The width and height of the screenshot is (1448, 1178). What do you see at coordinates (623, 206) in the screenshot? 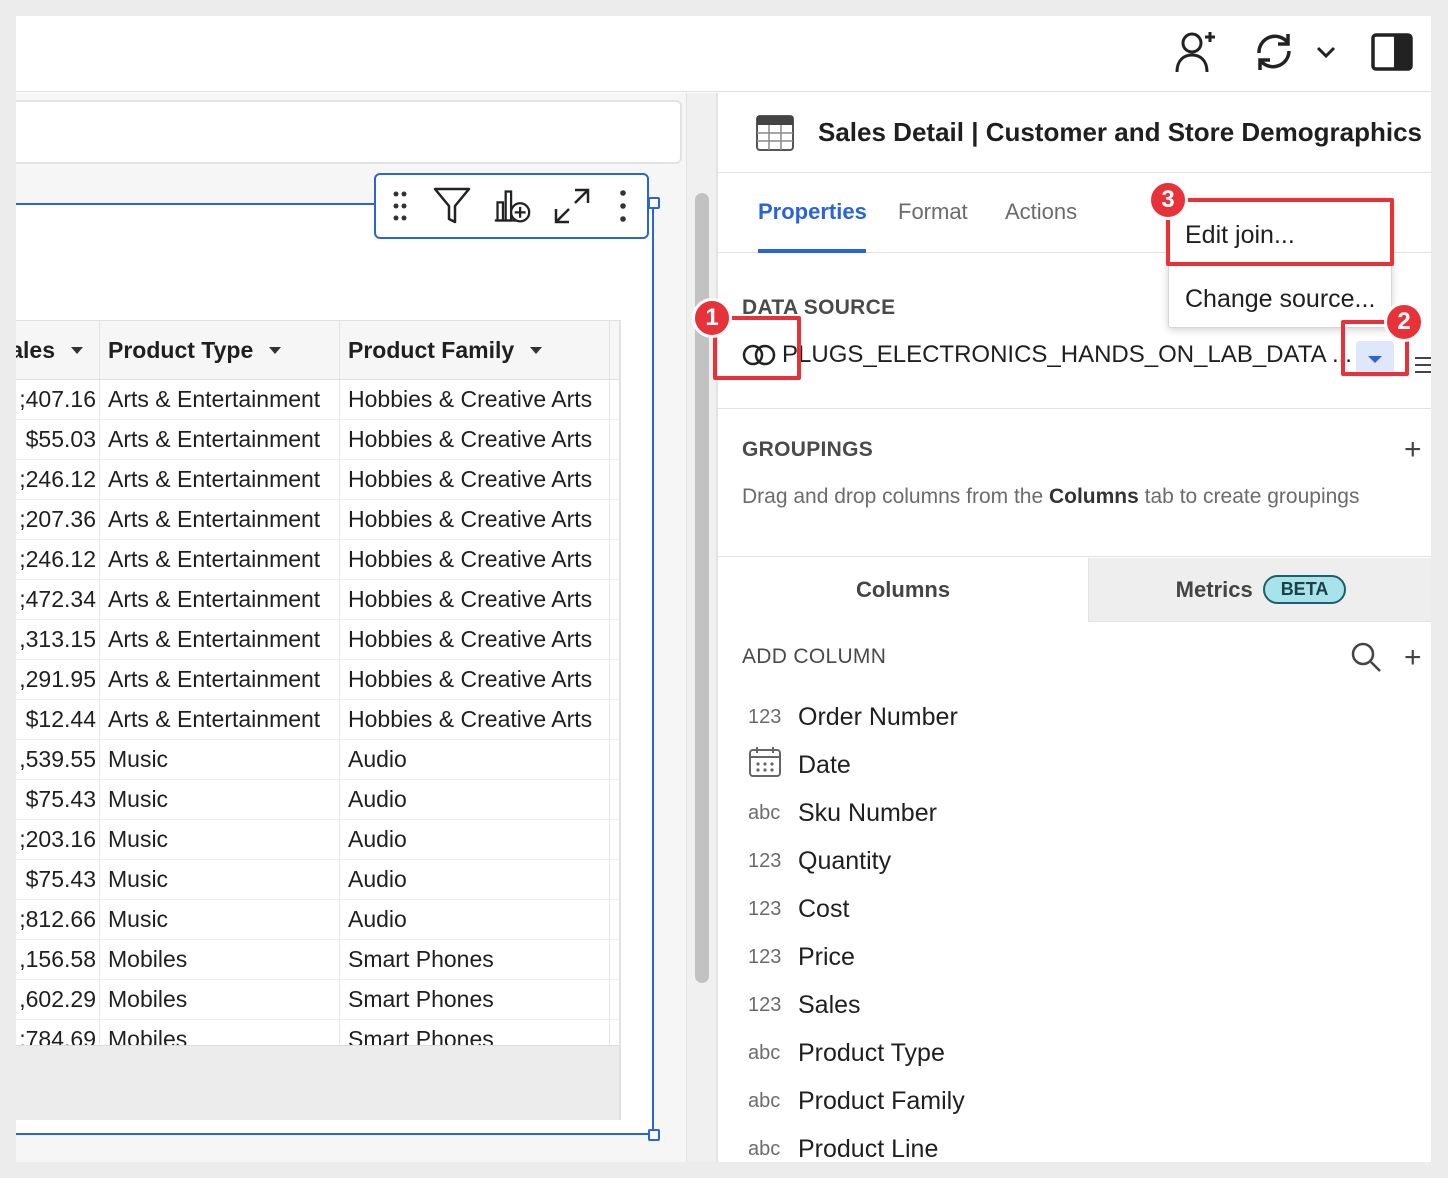
I see `more-options-icon` at bounding box center [623, 206].